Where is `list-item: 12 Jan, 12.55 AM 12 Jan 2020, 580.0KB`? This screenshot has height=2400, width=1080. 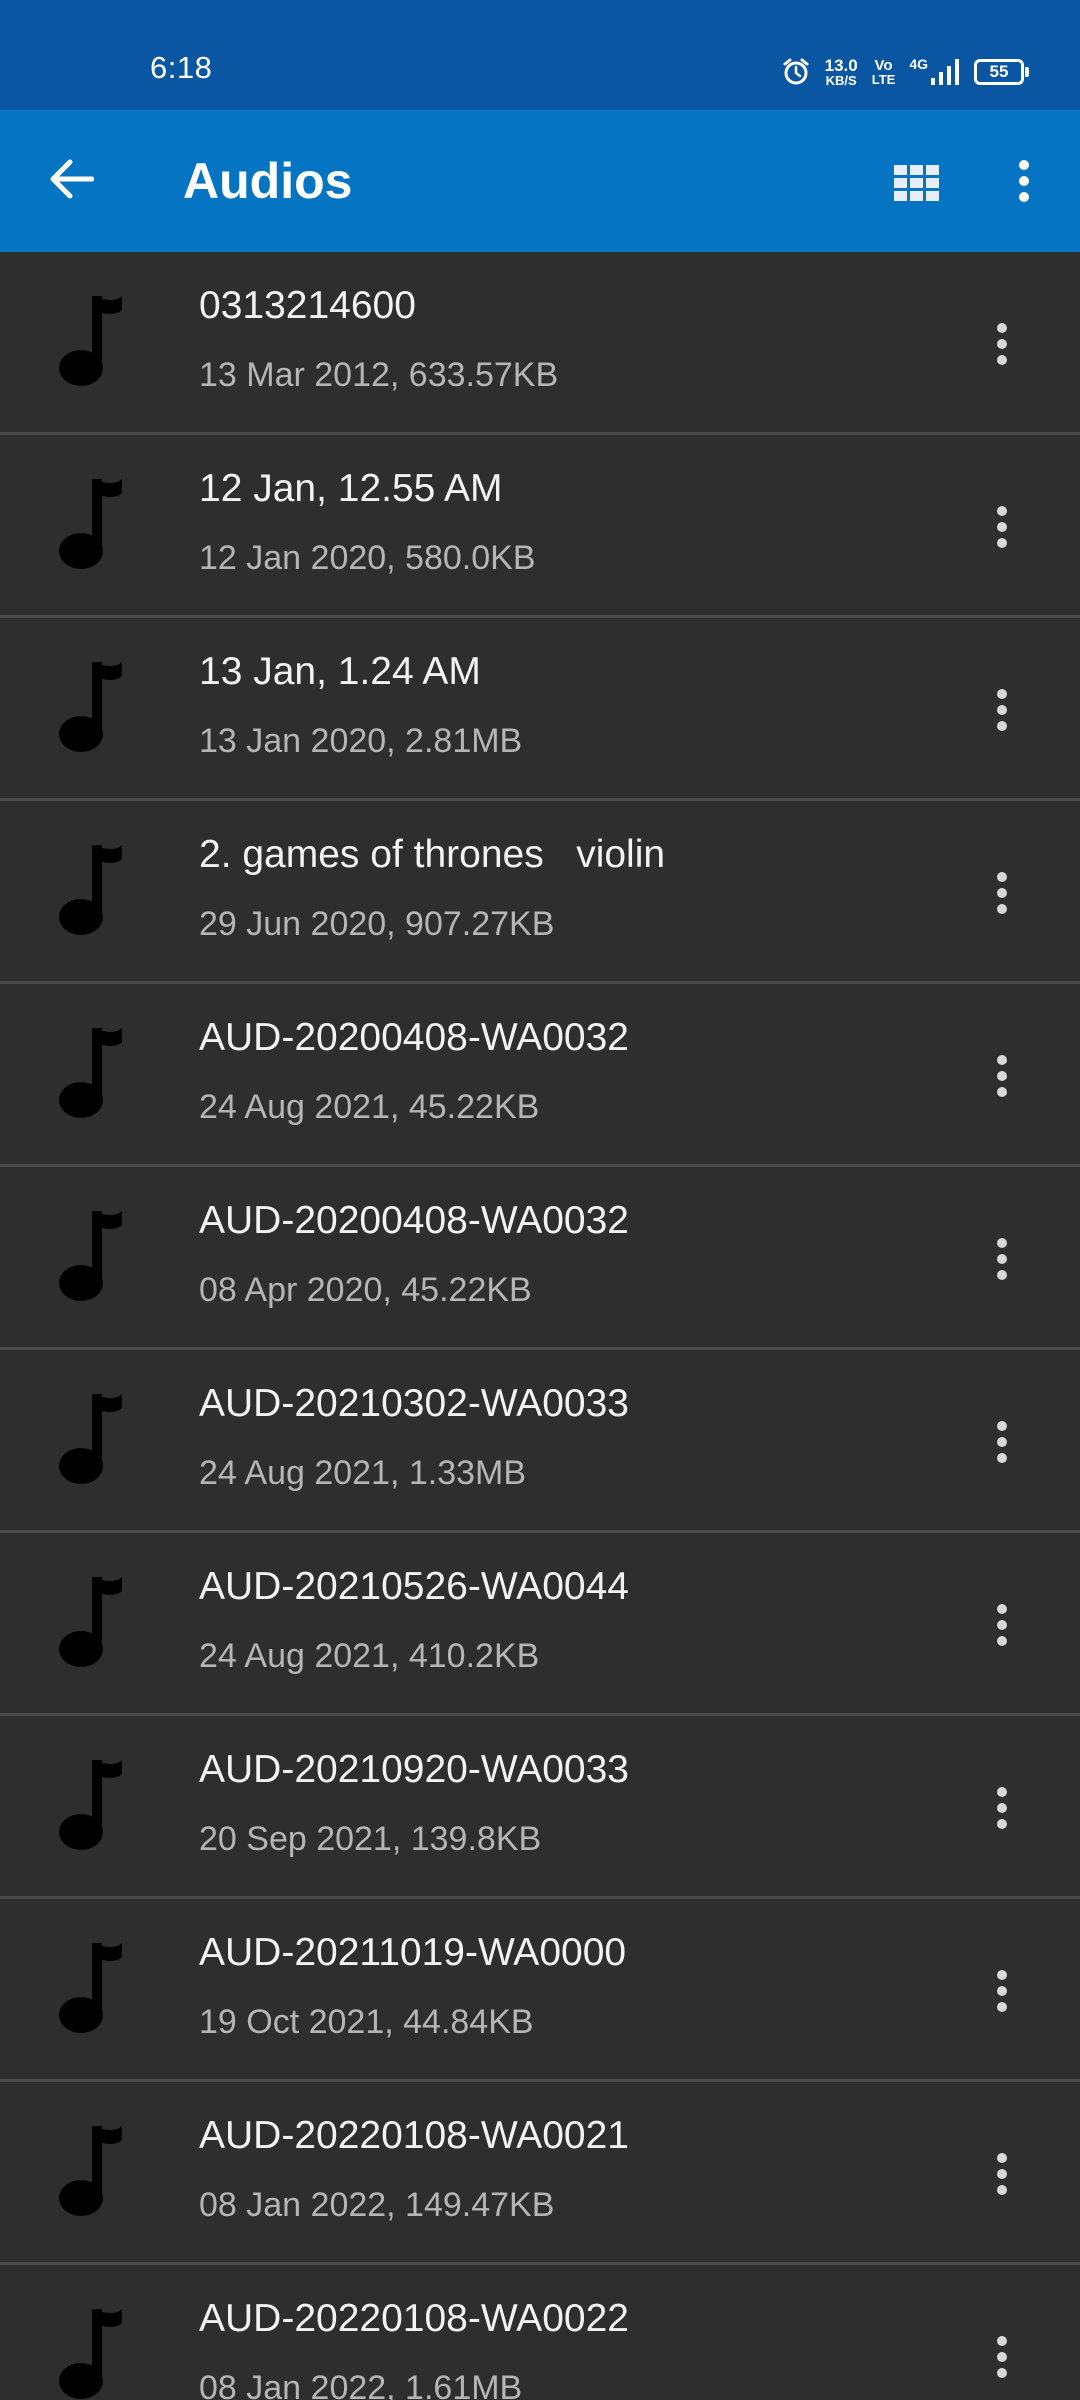
list-item: 12 Jan, 12.55 AM 12 Jan 2020, 580.0KB is located at coordinates (540, 526).